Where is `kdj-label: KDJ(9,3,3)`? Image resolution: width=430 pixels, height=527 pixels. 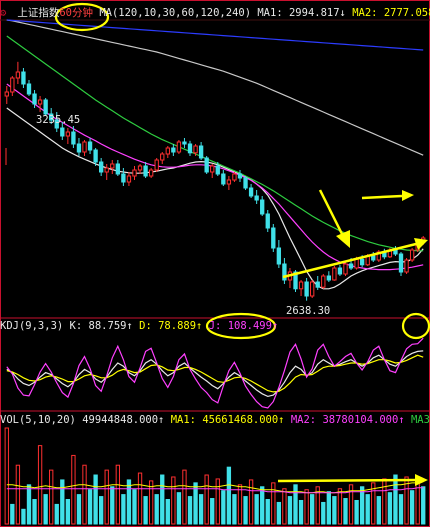
kdj-label: KDJ(9,3,3) is located at coordinates (32, 326).